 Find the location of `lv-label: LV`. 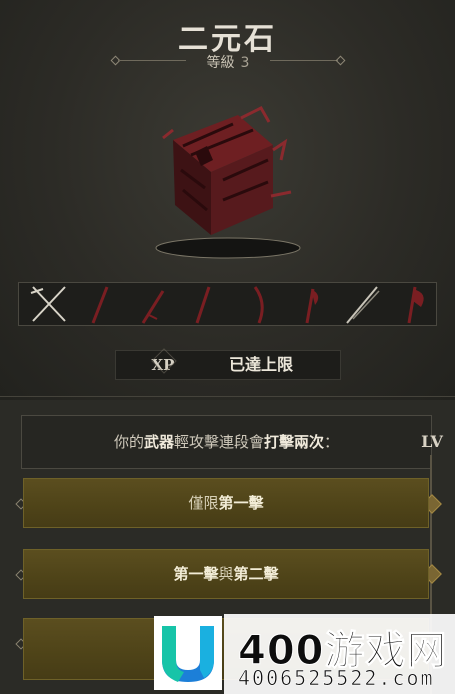

lv-label: LV is located at coordinates (432, 441).